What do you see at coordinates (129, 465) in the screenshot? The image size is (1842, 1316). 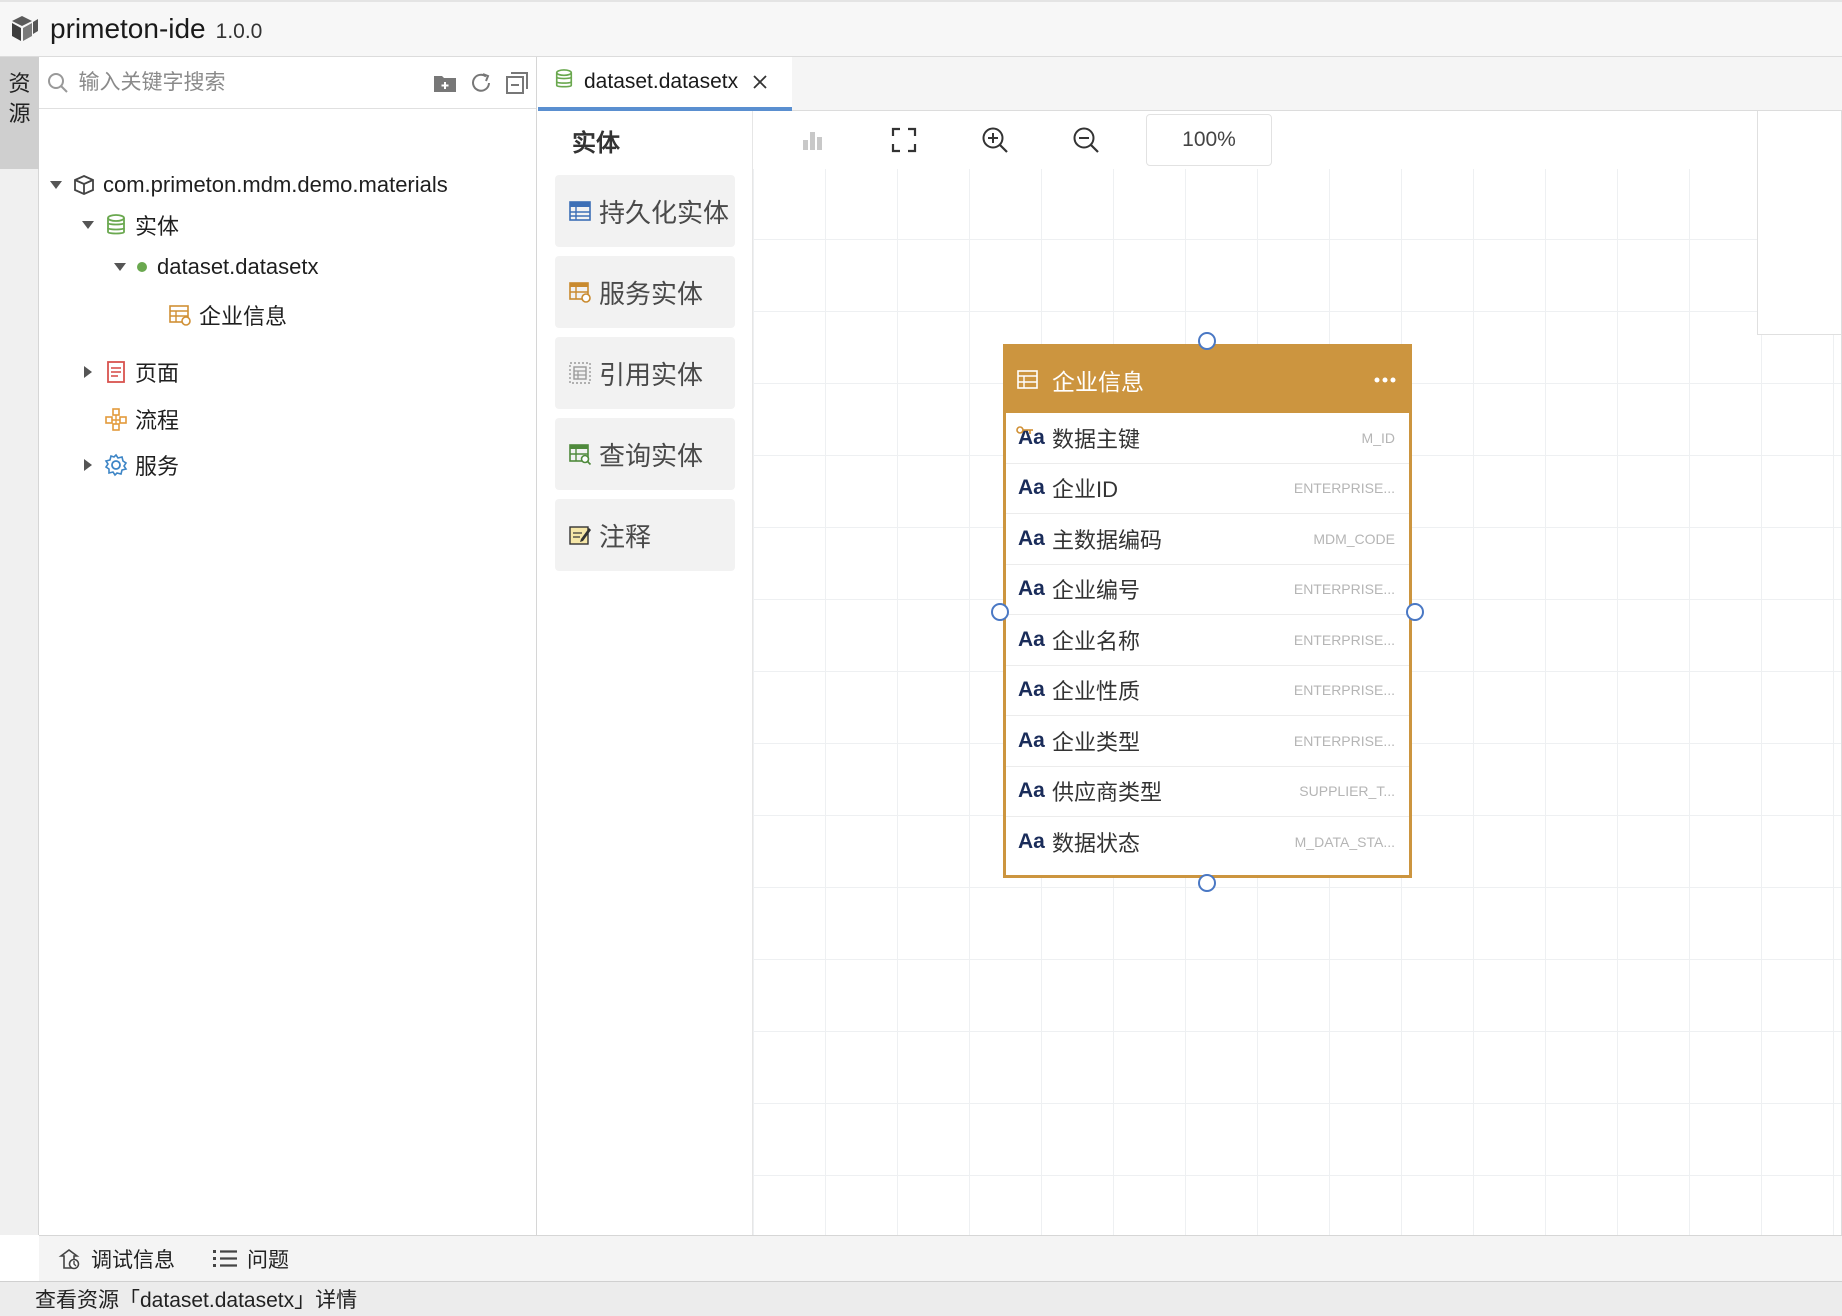 I see `tree-item-service-folder: 服务` at bounding box center [129, 465].